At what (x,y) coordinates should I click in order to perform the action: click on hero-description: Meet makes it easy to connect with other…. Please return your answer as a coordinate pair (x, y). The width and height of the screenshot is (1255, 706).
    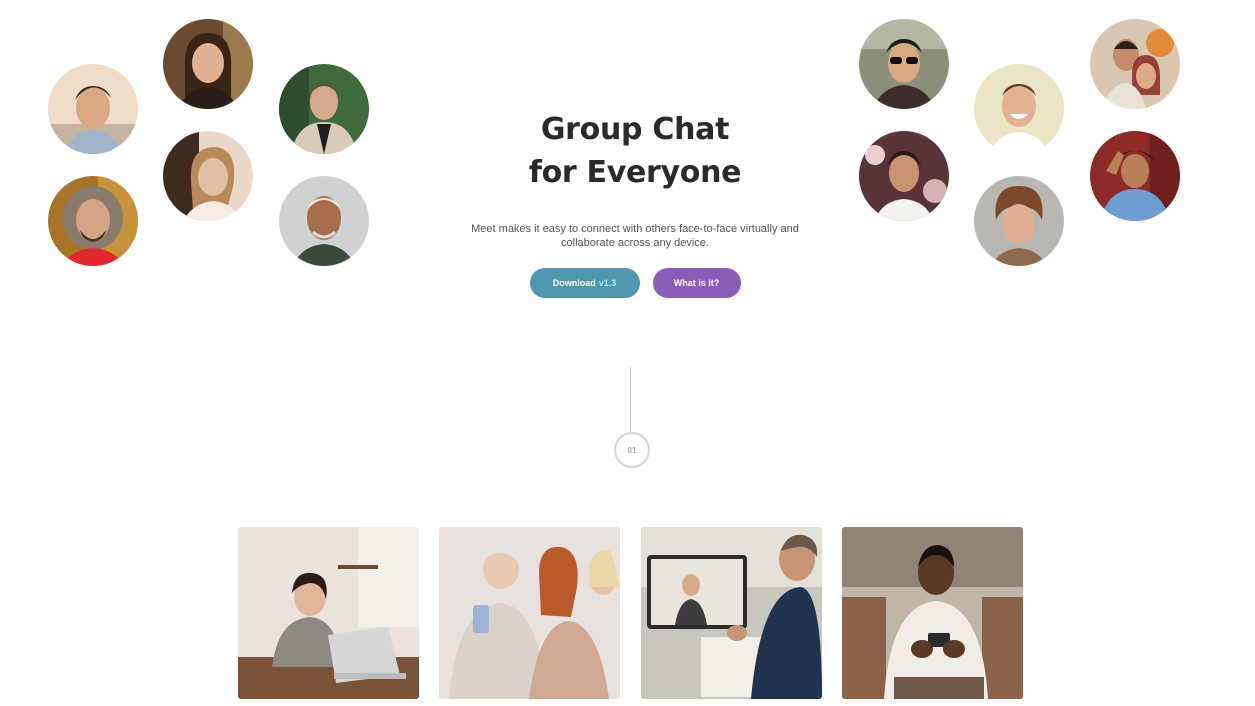
    Looking at the image, I should click on (635, 236).